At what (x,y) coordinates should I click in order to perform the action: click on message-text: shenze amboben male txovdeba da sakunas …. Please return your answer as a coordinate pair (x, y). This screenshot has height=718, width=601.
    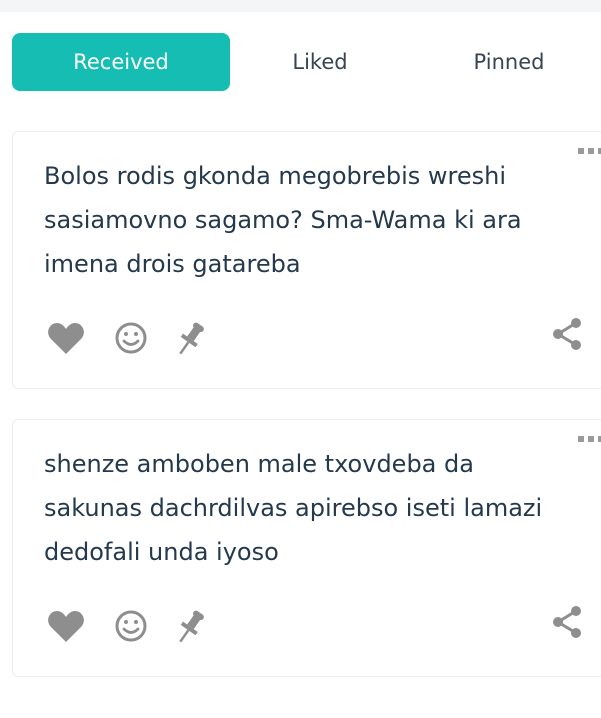
    Looking at the image, I should click on (293, 508).